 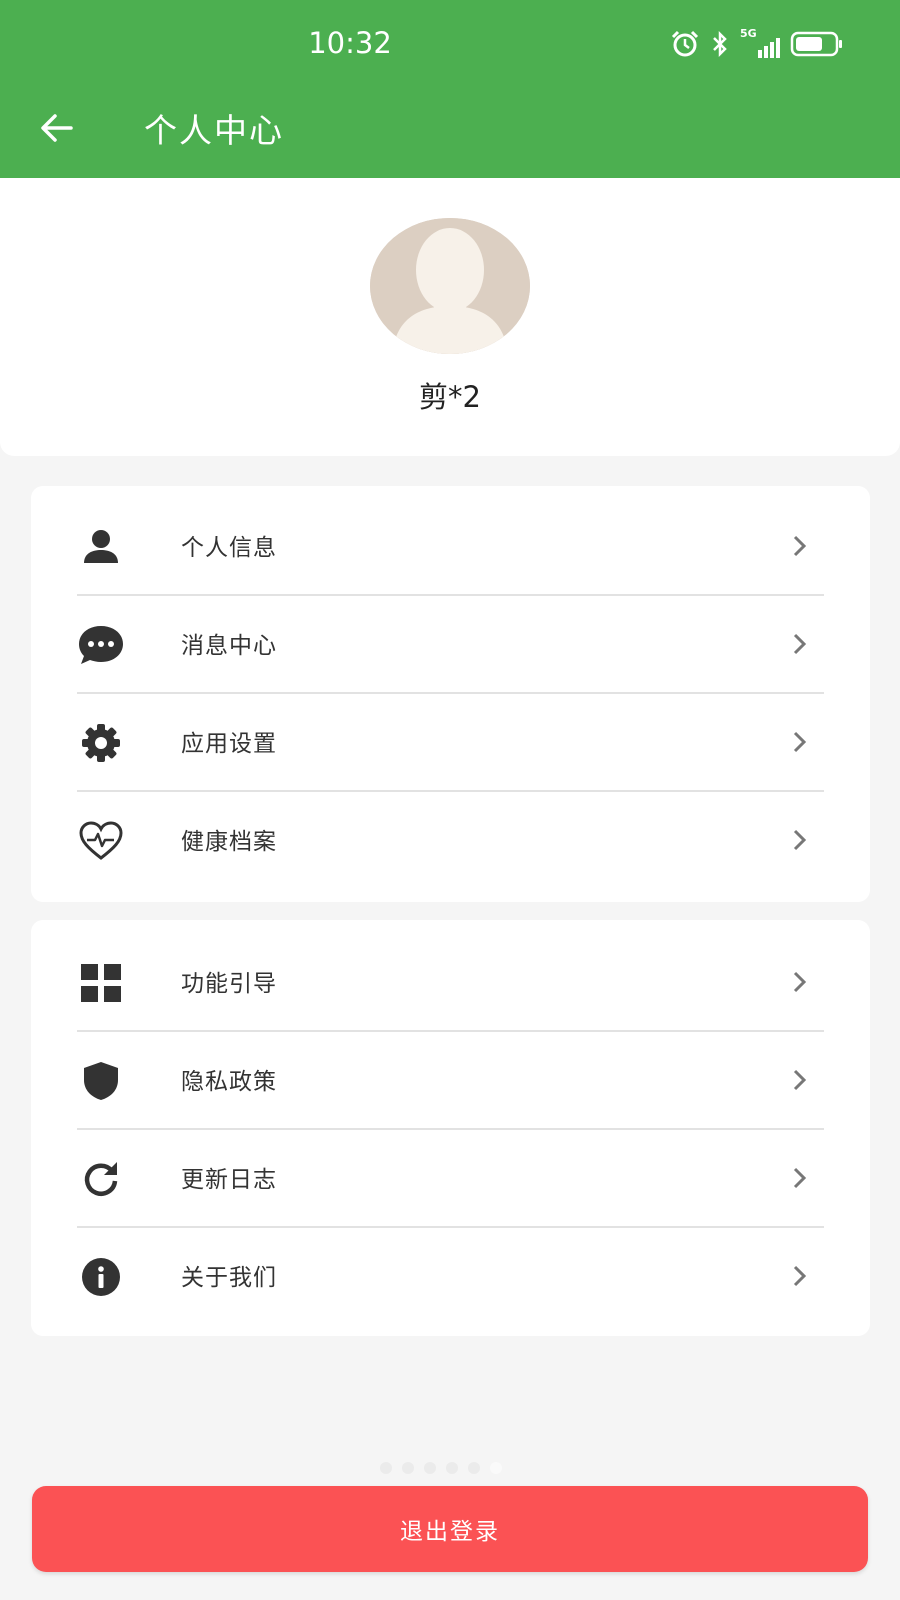 I want to click on heart-pulse-icon, so click(x=101, y=841).